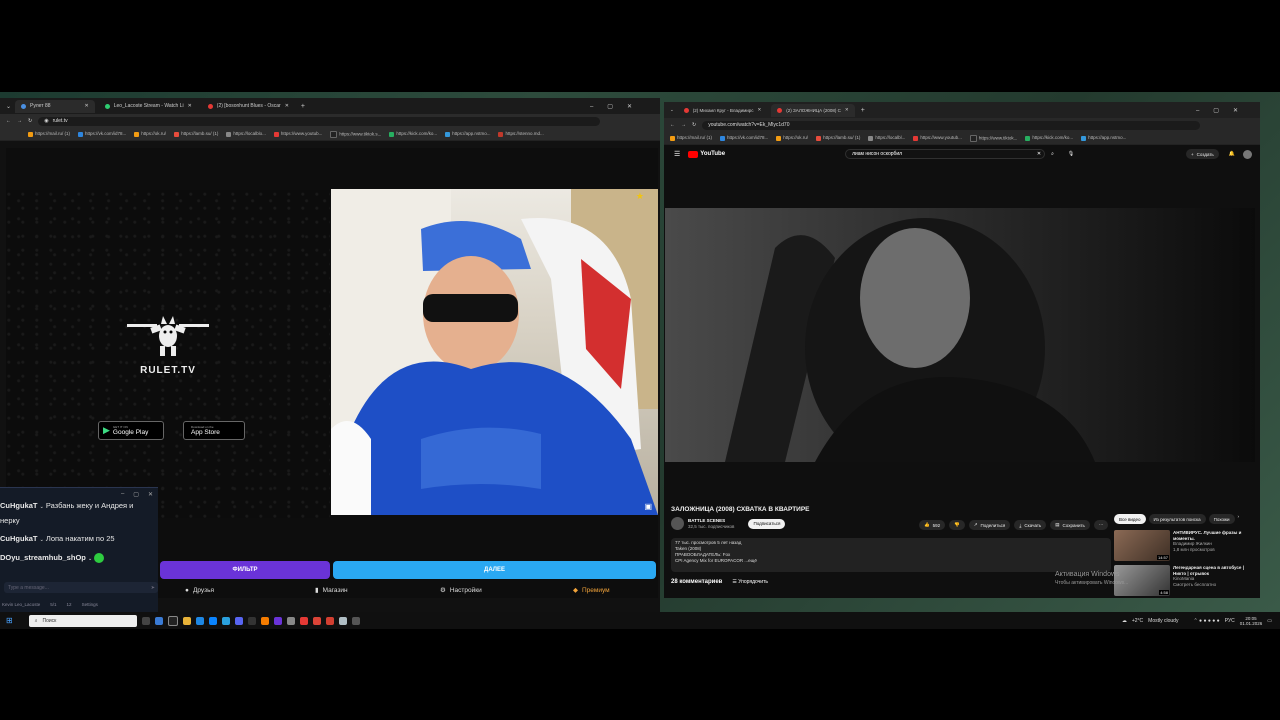  I want to click on youtube-search-input: лиам нисон оскорбил ✕, so click(945, 154).